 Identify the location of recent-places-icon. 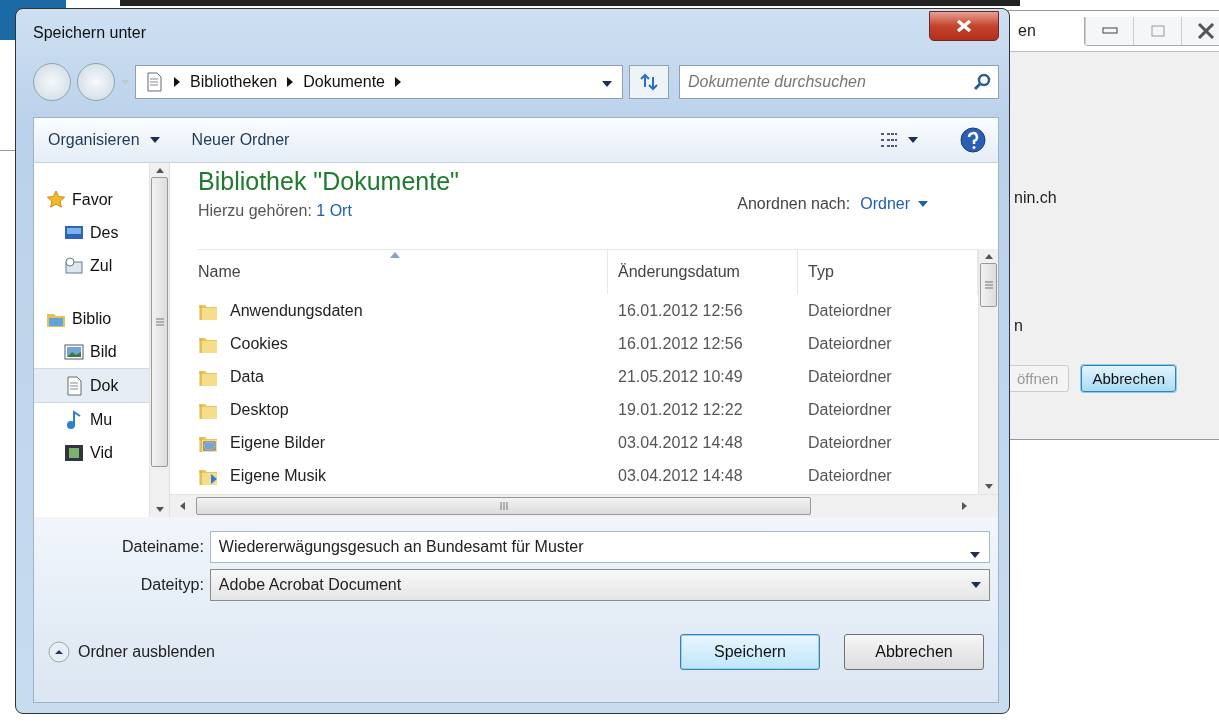
(74, 265).